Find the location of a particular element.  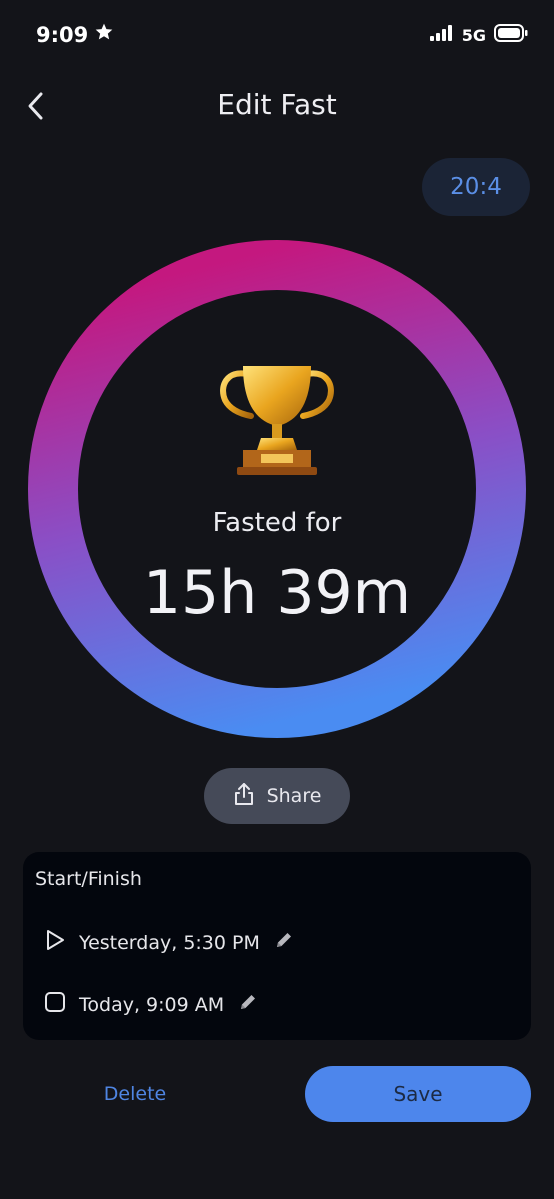

share-button: Share is located at coordinates (277, 796).